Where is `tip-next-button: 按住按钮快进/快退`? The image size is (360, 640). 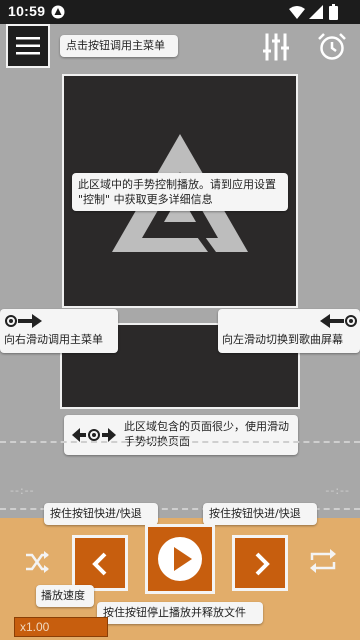
tip-next-button: 按住按钮快进/快退 is located at coordinates (260, 514).